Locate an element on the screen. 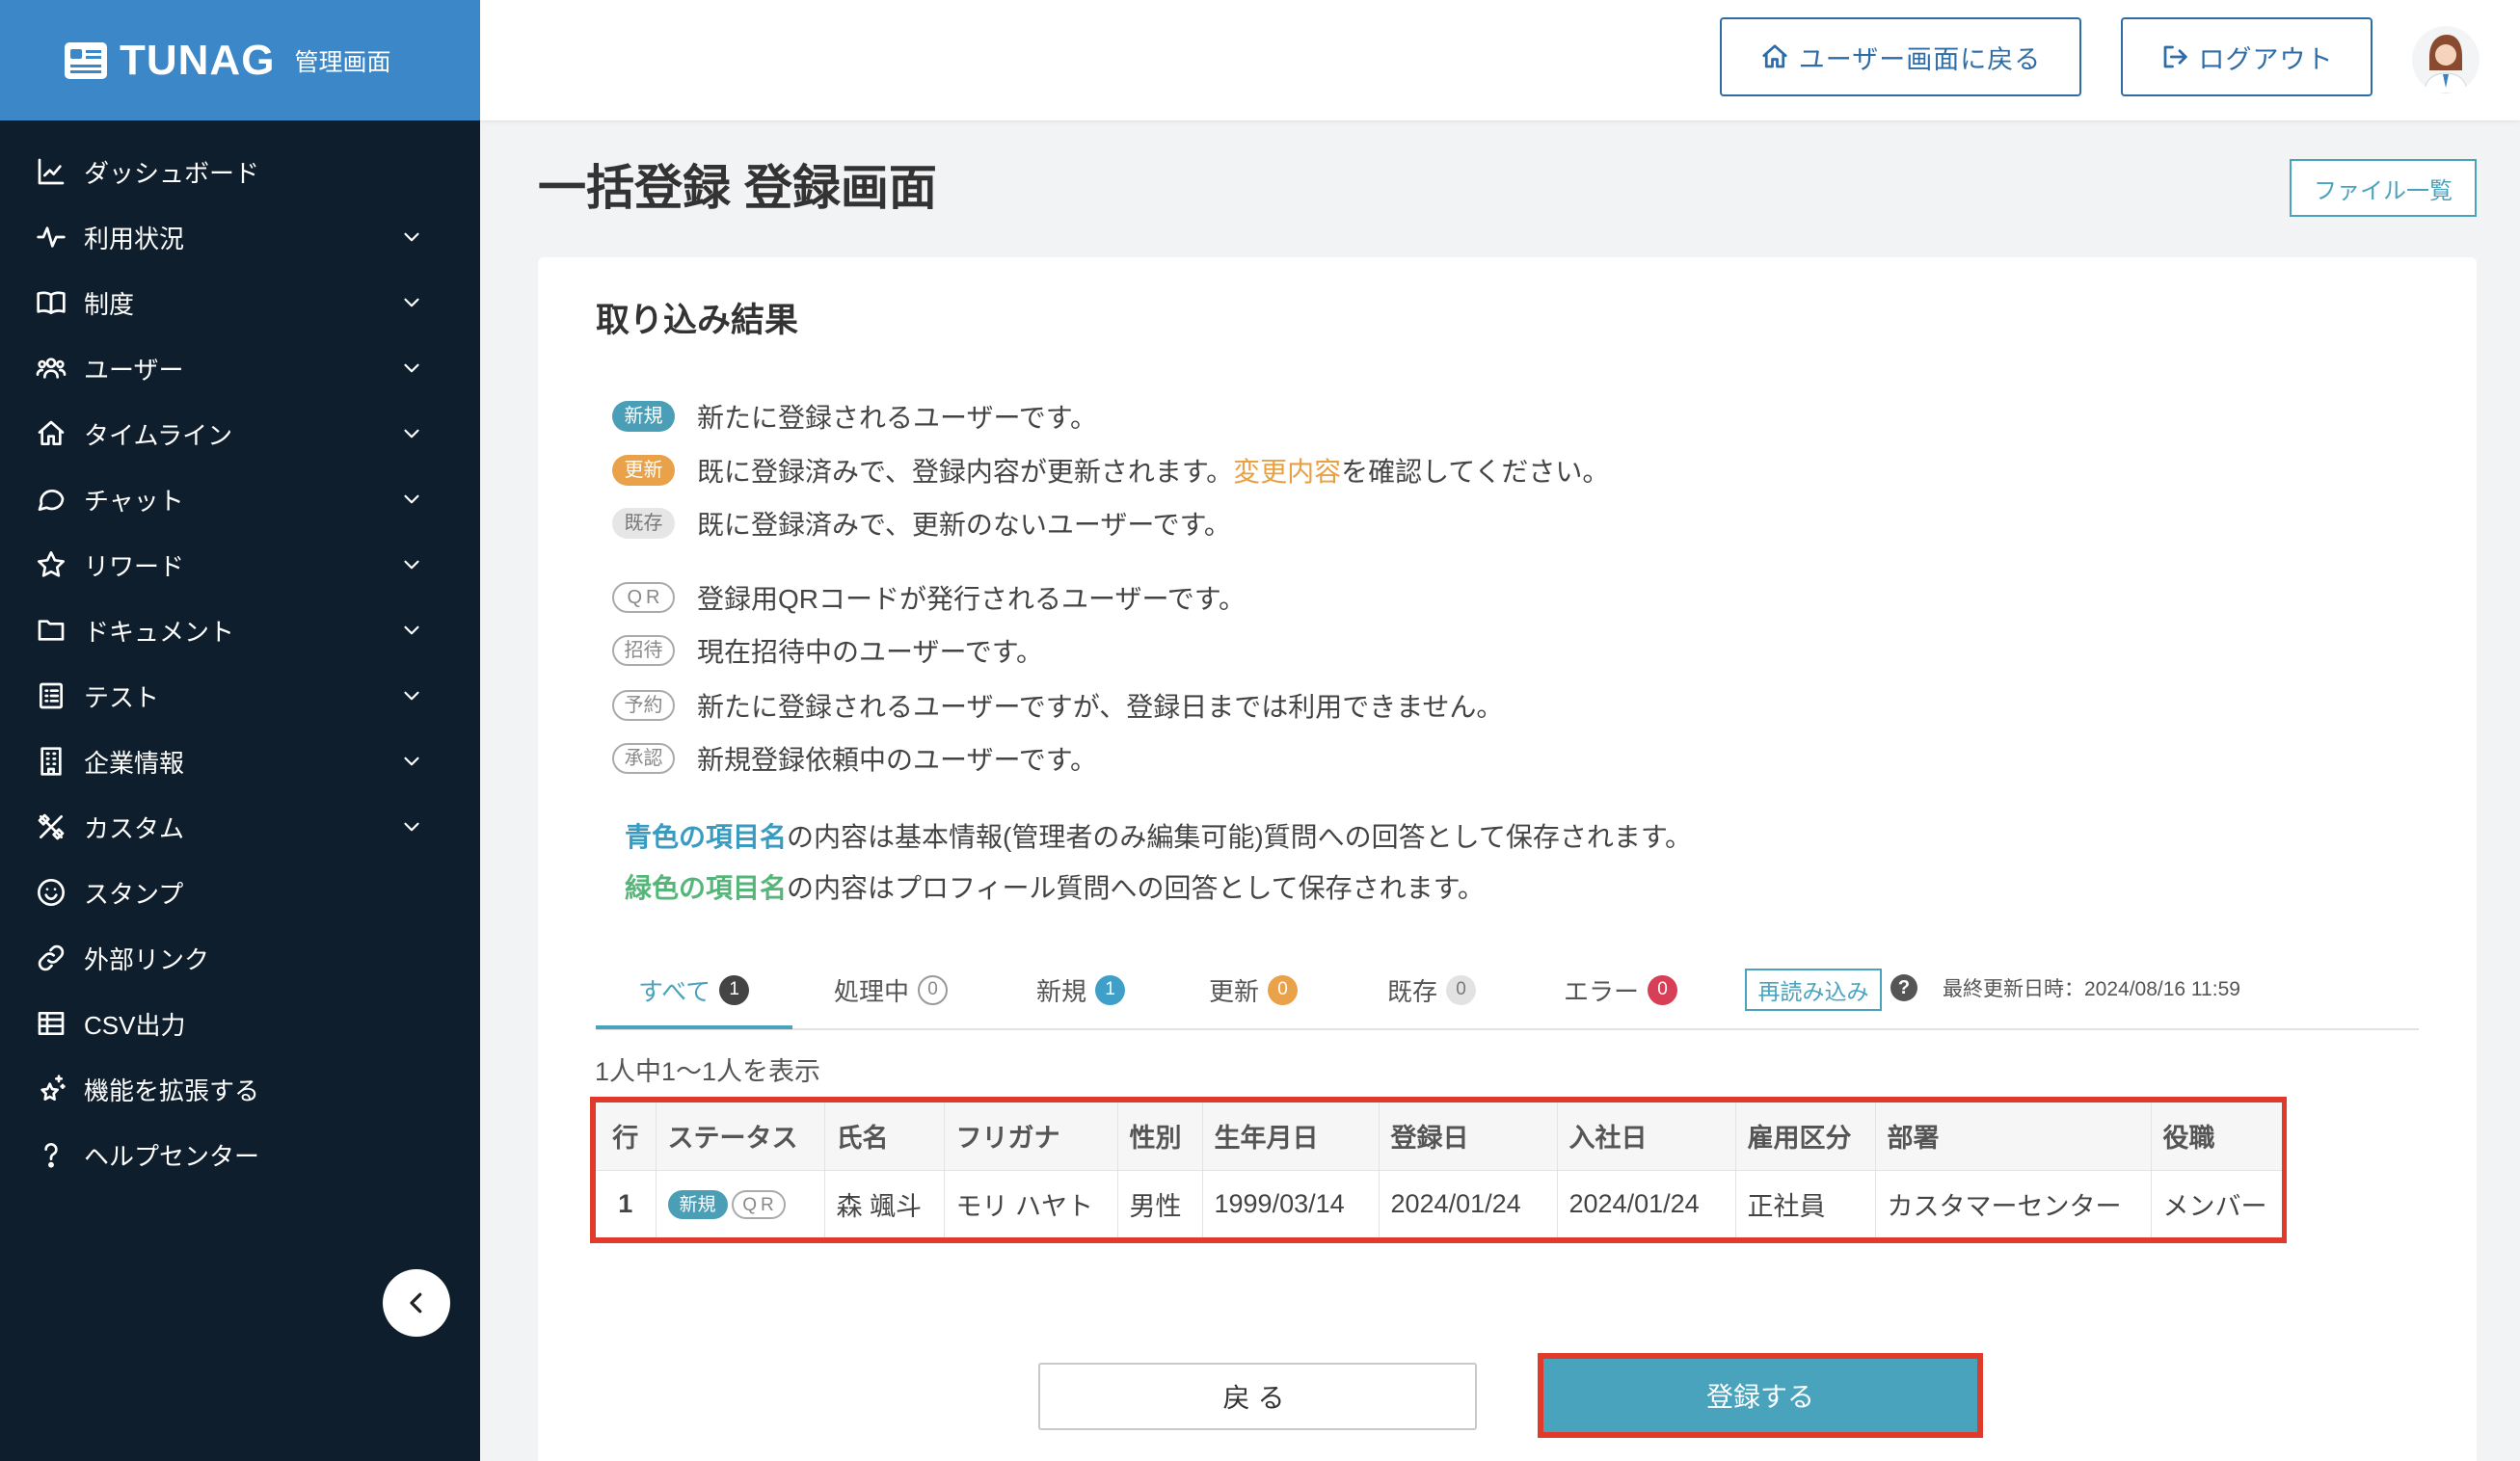 The height and width of the screenshot is (1461, 2520). pagination-summary: 1人中1～1人を表示 is located at coordinates (708, 1071).